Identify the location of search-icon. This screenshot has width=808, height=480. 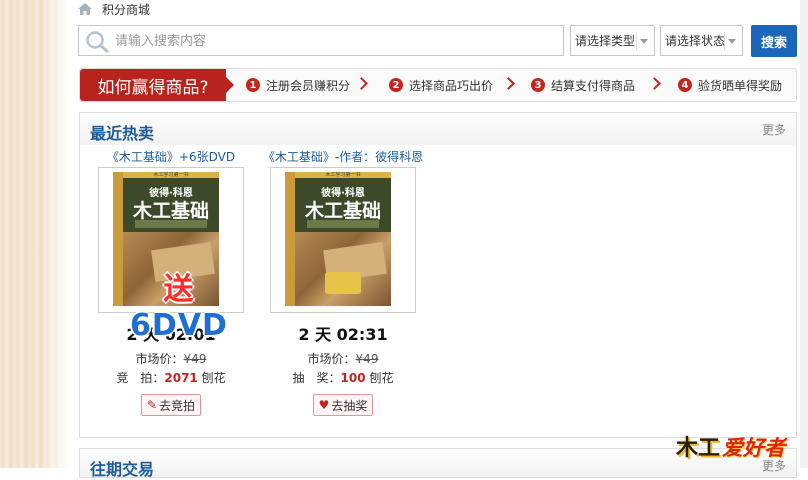
(97, 42).